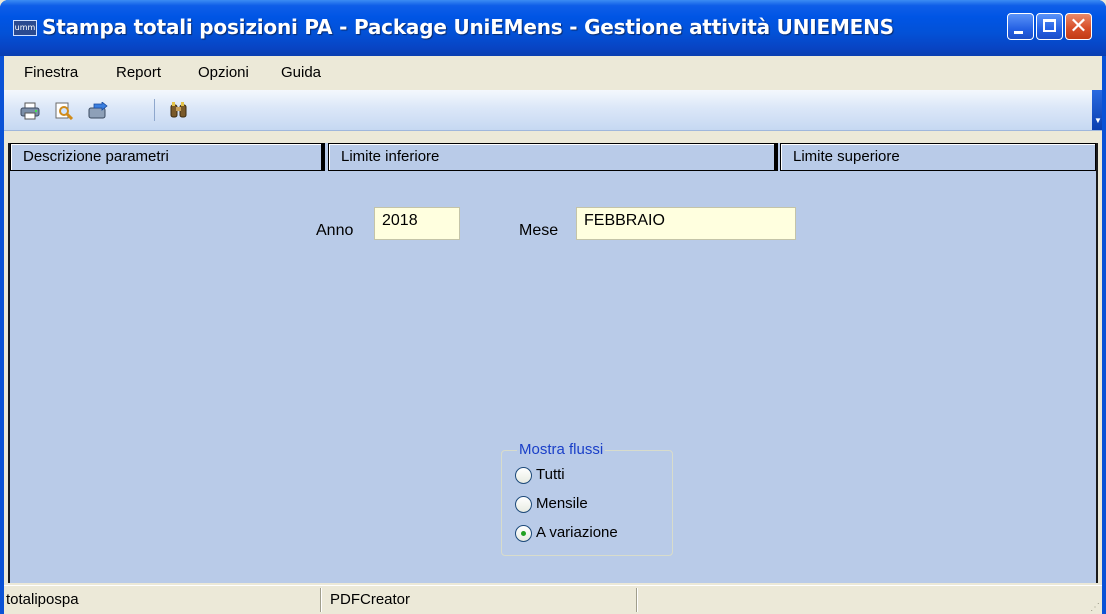 The image size is (1106, 614). What do you see at coordinates (1018, 32) in the screenshot?
I see `minimize-icon` at bounding box center [1018, 32].